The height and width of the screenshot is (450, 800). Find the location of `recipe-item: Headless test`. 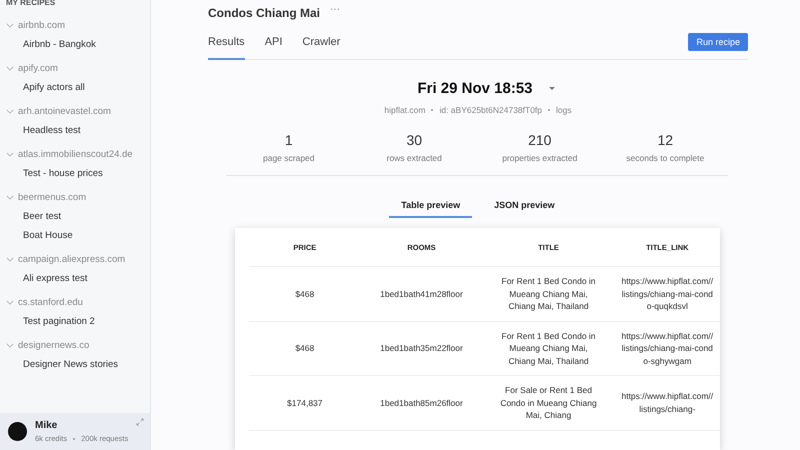

recipe-item: Headless test is located at coordinates (75, 131).